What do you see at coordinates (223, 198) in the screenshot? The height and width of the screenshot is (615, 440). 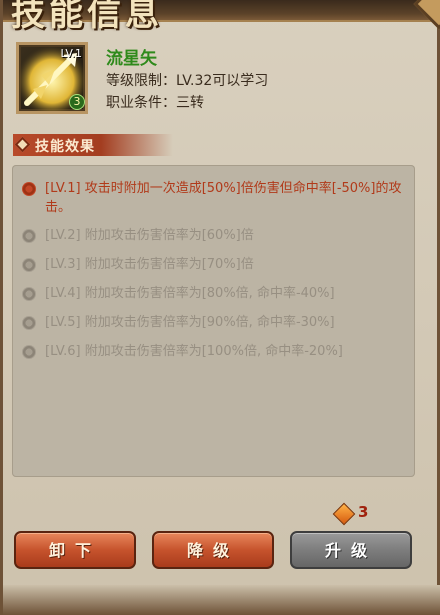 I see `effect-text: [LV.1] 攻击时附加一次造成[50%]倍伤害但命中率[-50%]的攻击。` at bounding box center [223, 198].